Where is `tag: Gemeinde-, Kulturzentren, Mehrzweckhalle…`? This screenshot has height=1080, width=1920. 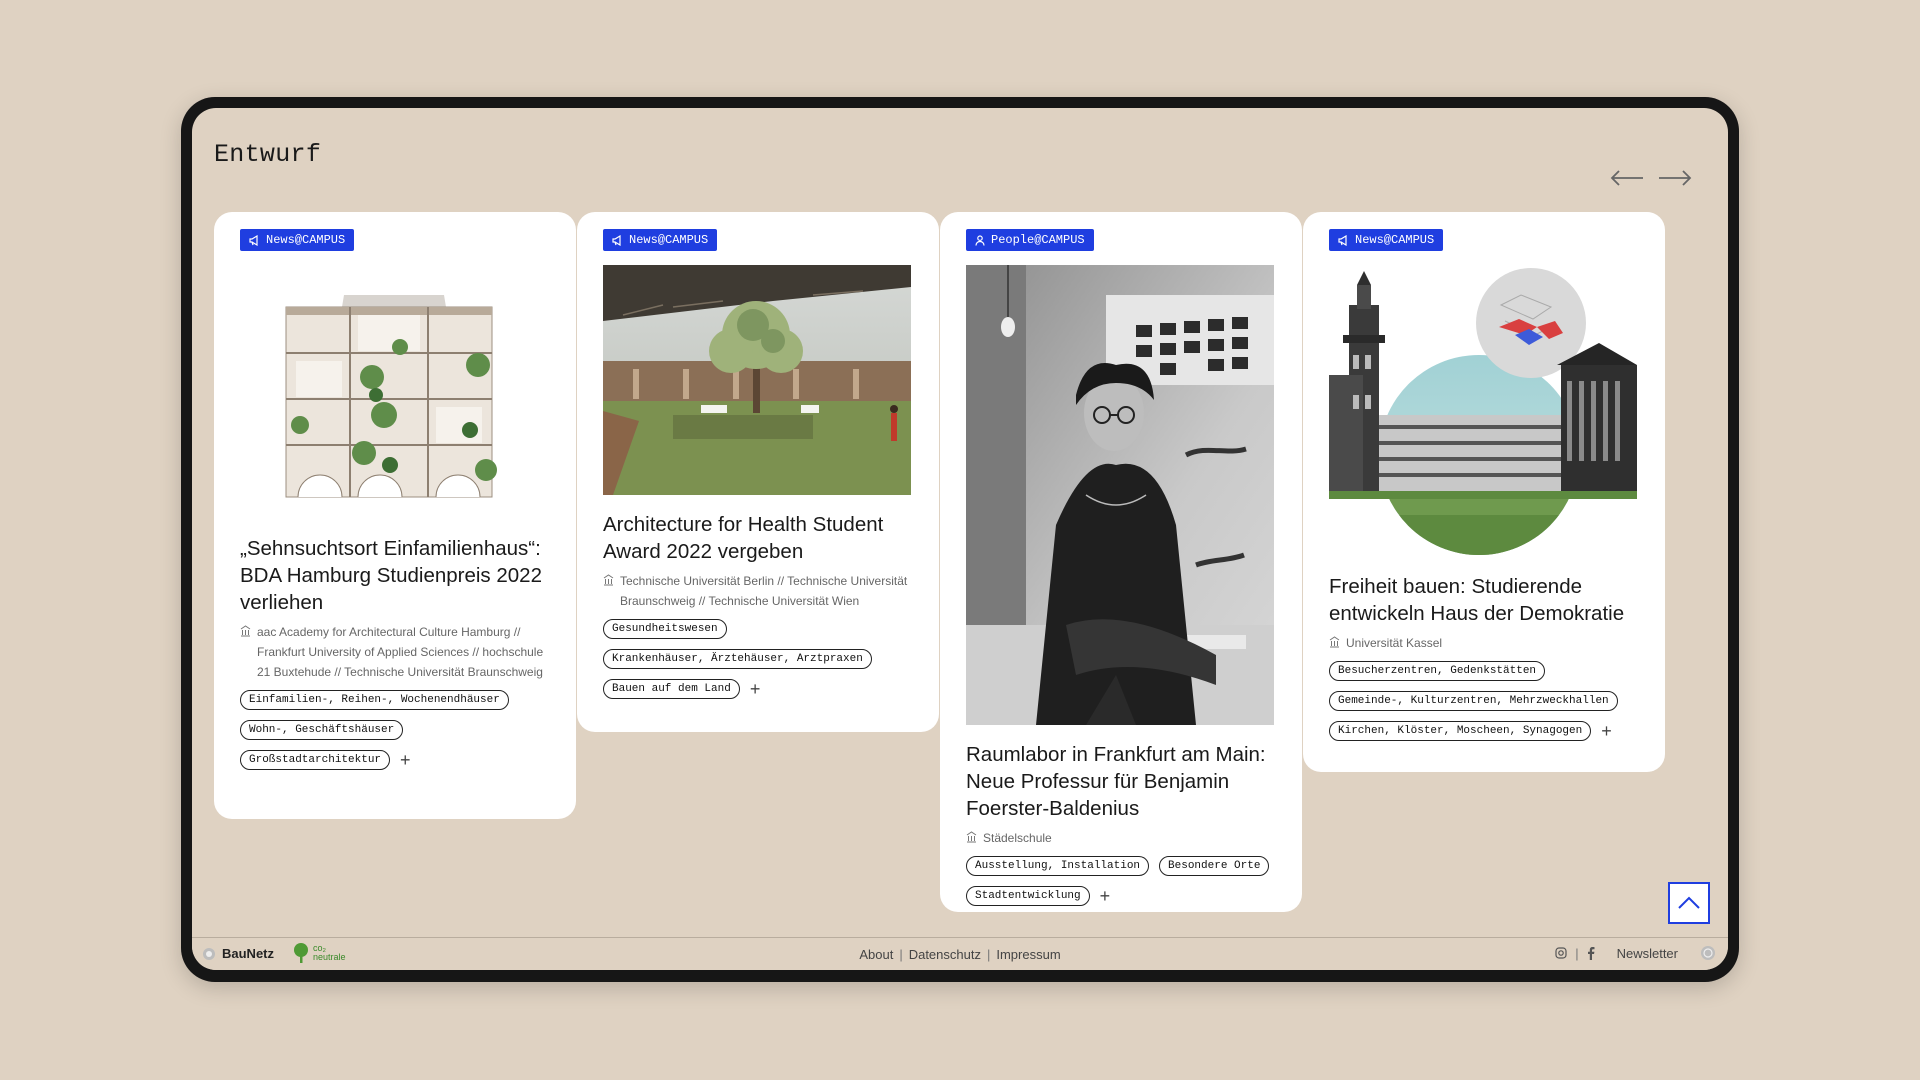 tag: Gemeinde-, Kulturzentren, Mehrzweckhalle… is located at coordinates (1473, 701).